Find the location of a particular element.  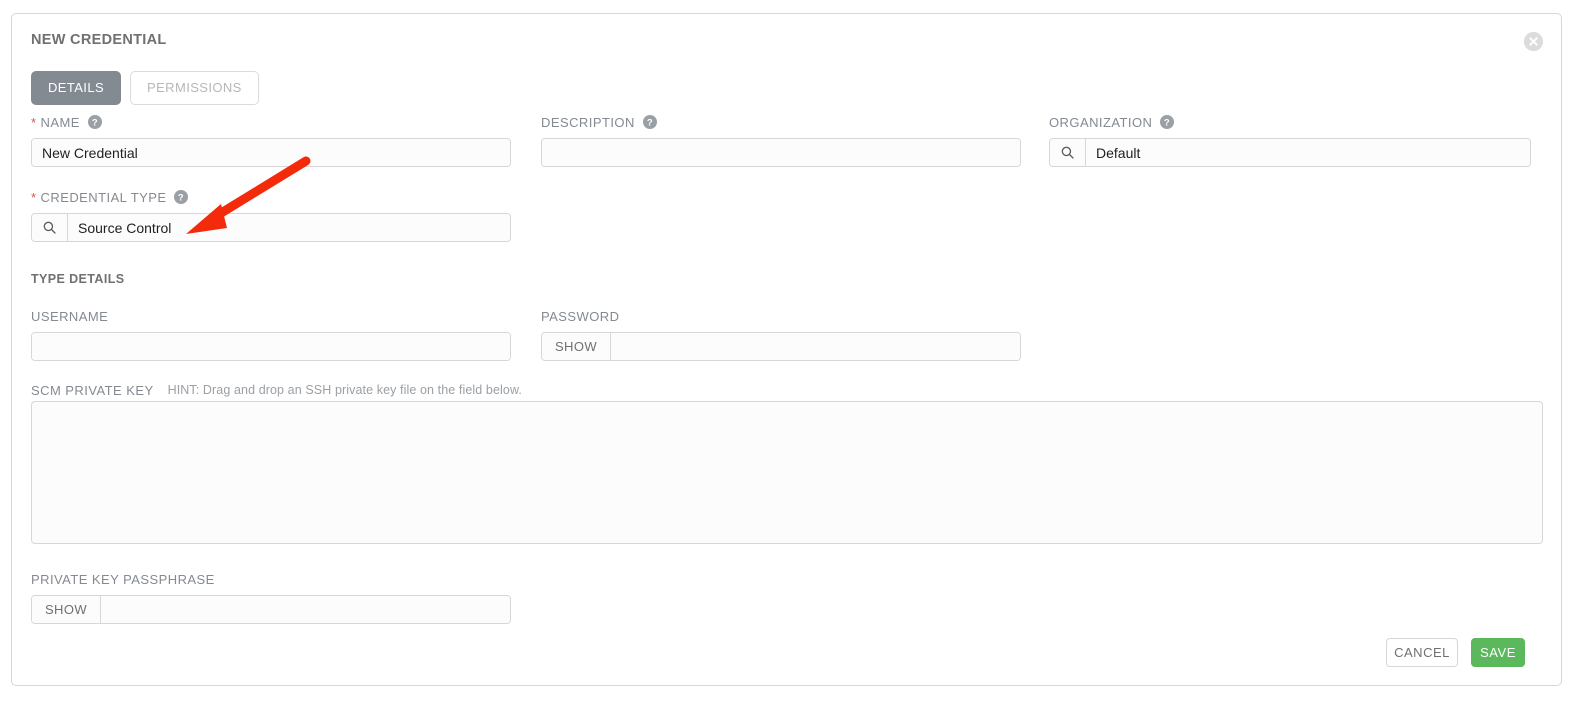

credential-type-label: * CREDENTIAL TYPE ? is located at coordinates (271, 197).